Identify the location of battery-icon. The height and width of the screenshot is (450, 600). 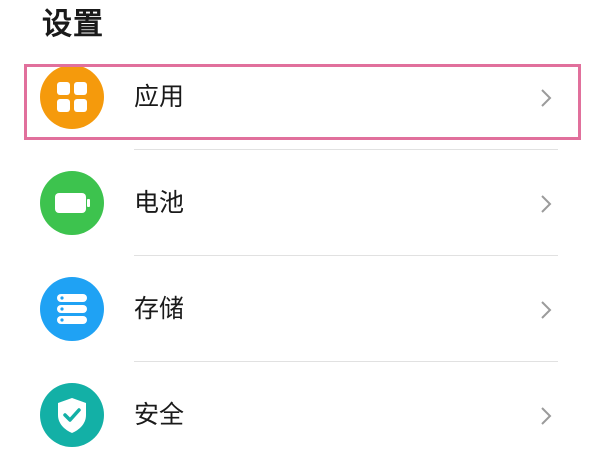
(72, 203).